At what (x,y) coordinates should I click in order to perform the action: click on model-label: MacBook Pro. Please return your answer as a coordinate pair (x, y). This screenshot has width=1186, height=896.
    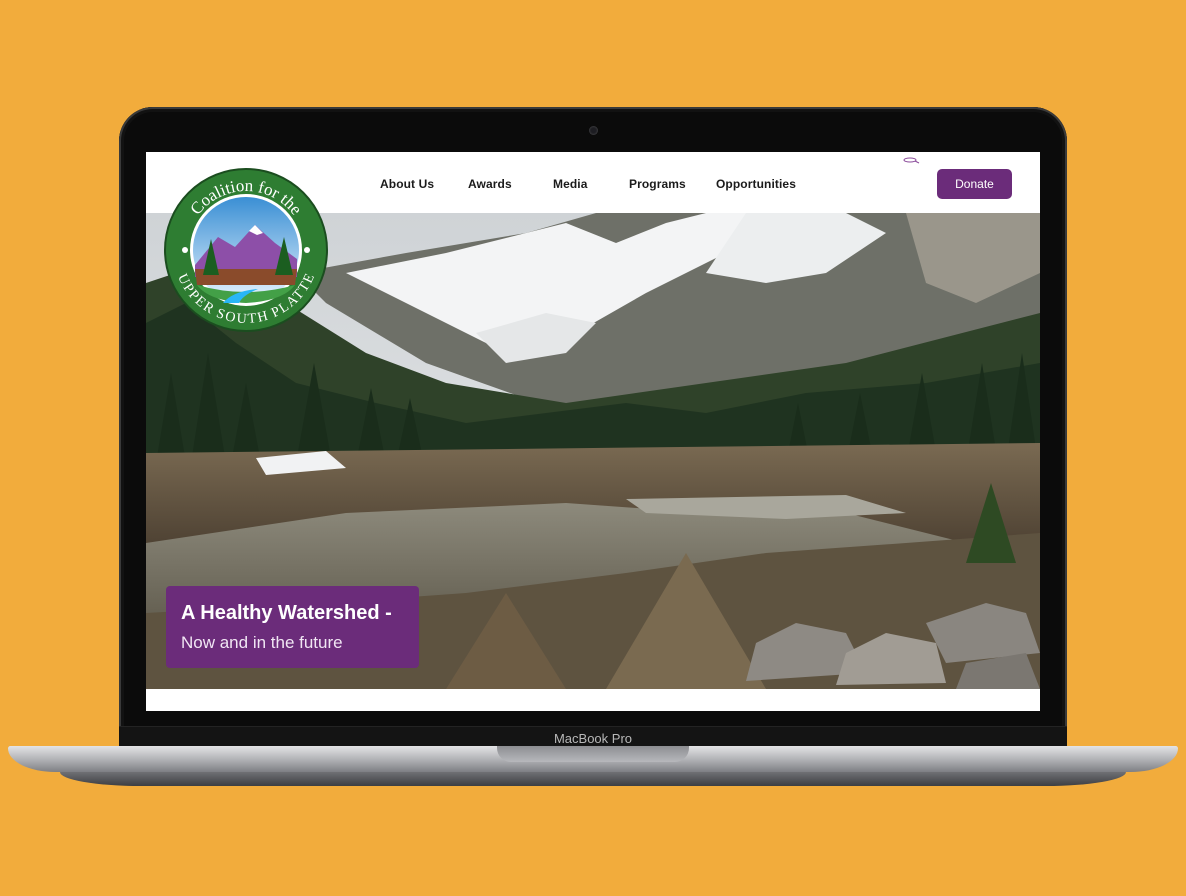
    Looking at the image, I should click on (593, 738).